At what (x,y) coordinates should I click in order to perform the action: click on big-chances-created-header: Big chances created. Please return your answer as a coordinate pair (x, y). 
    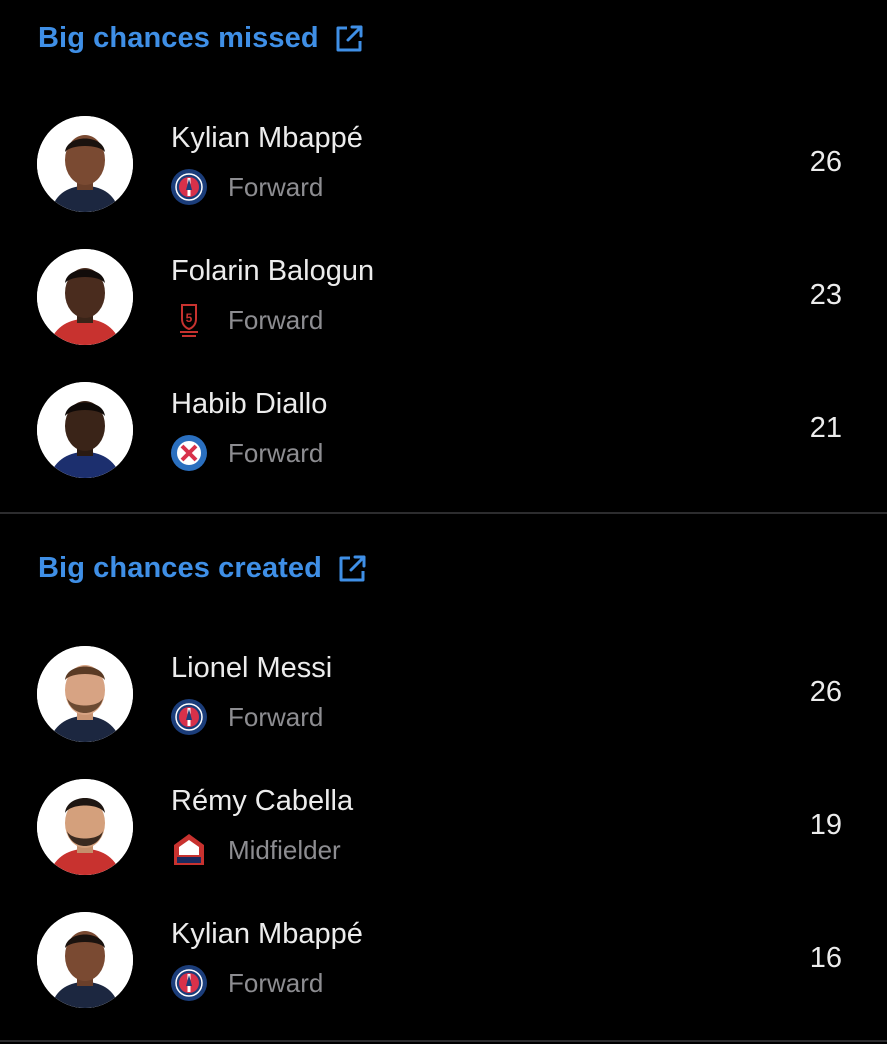
    Looking at the image, I should click on (203, 568).